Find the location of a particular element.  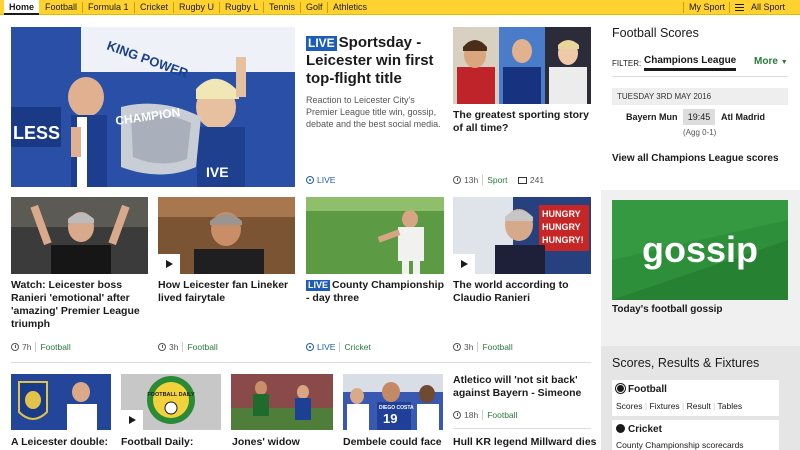

fixtures-link: Fixtures is located at coordinates (664, 406).